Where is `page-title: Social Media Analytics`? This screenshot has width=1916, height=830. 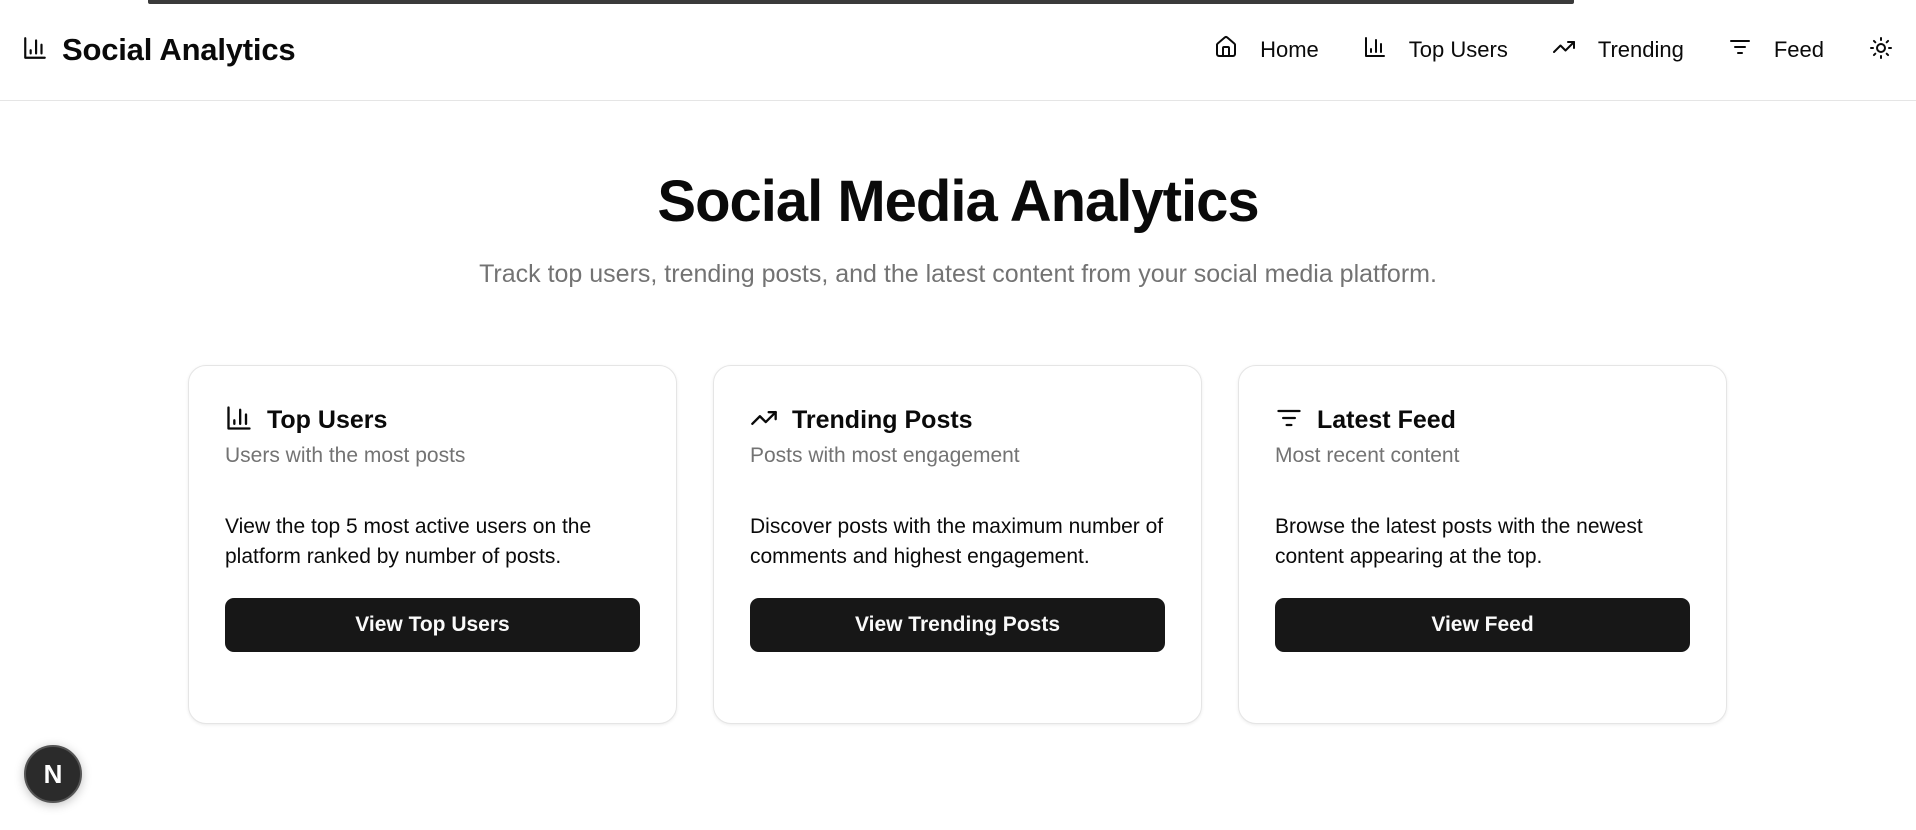 page-title: Social Media Analytics is located at coordinates (958, 201).